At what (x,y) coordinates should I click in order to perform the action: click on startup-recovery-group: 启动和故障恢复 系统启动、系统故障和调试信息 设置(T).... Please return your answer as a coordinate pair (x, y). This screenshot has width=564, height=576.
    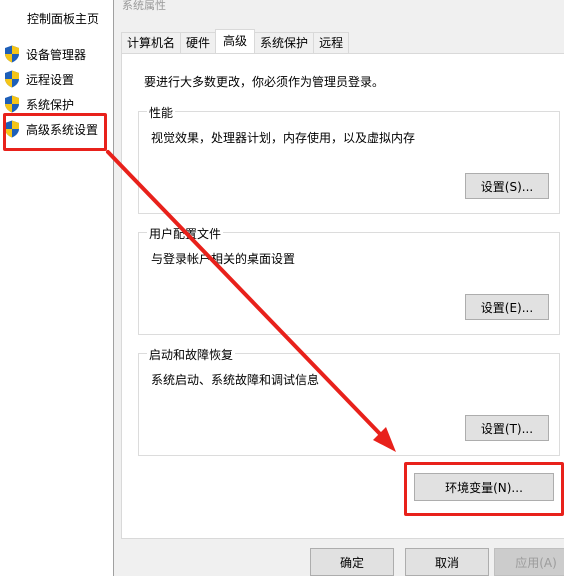
    Looking at the image, I should click on (349, 401).